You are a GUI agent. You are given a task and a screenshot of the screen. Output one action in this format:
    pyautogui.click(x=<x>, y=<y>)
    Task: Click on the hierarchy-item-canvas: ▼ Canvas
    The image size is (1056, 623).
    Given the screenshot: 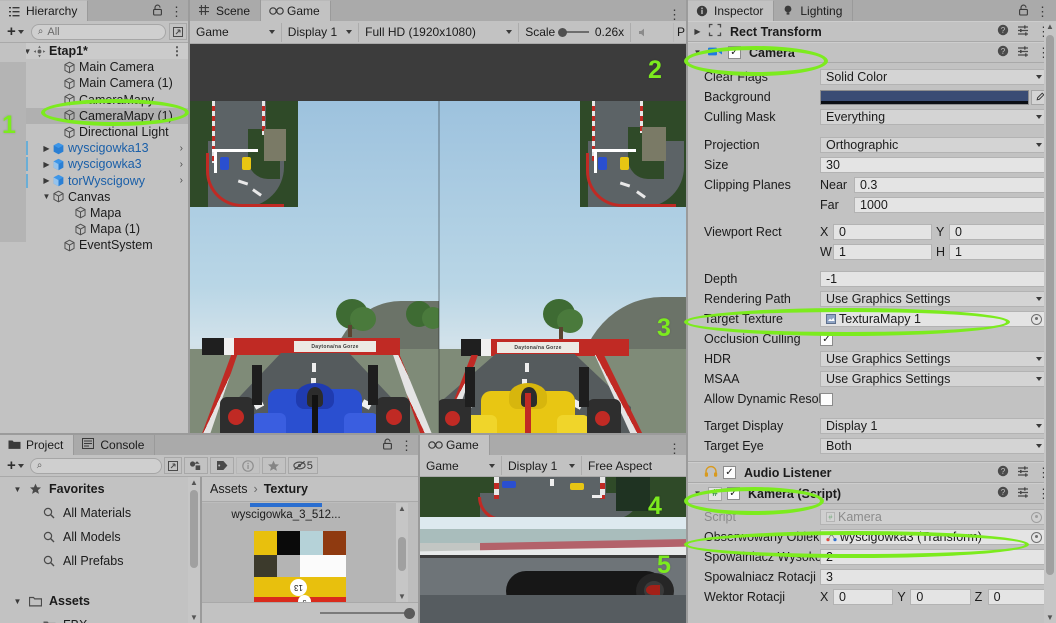 What is the action you would take?
    pyautogui.click(x=95, y=197)
    